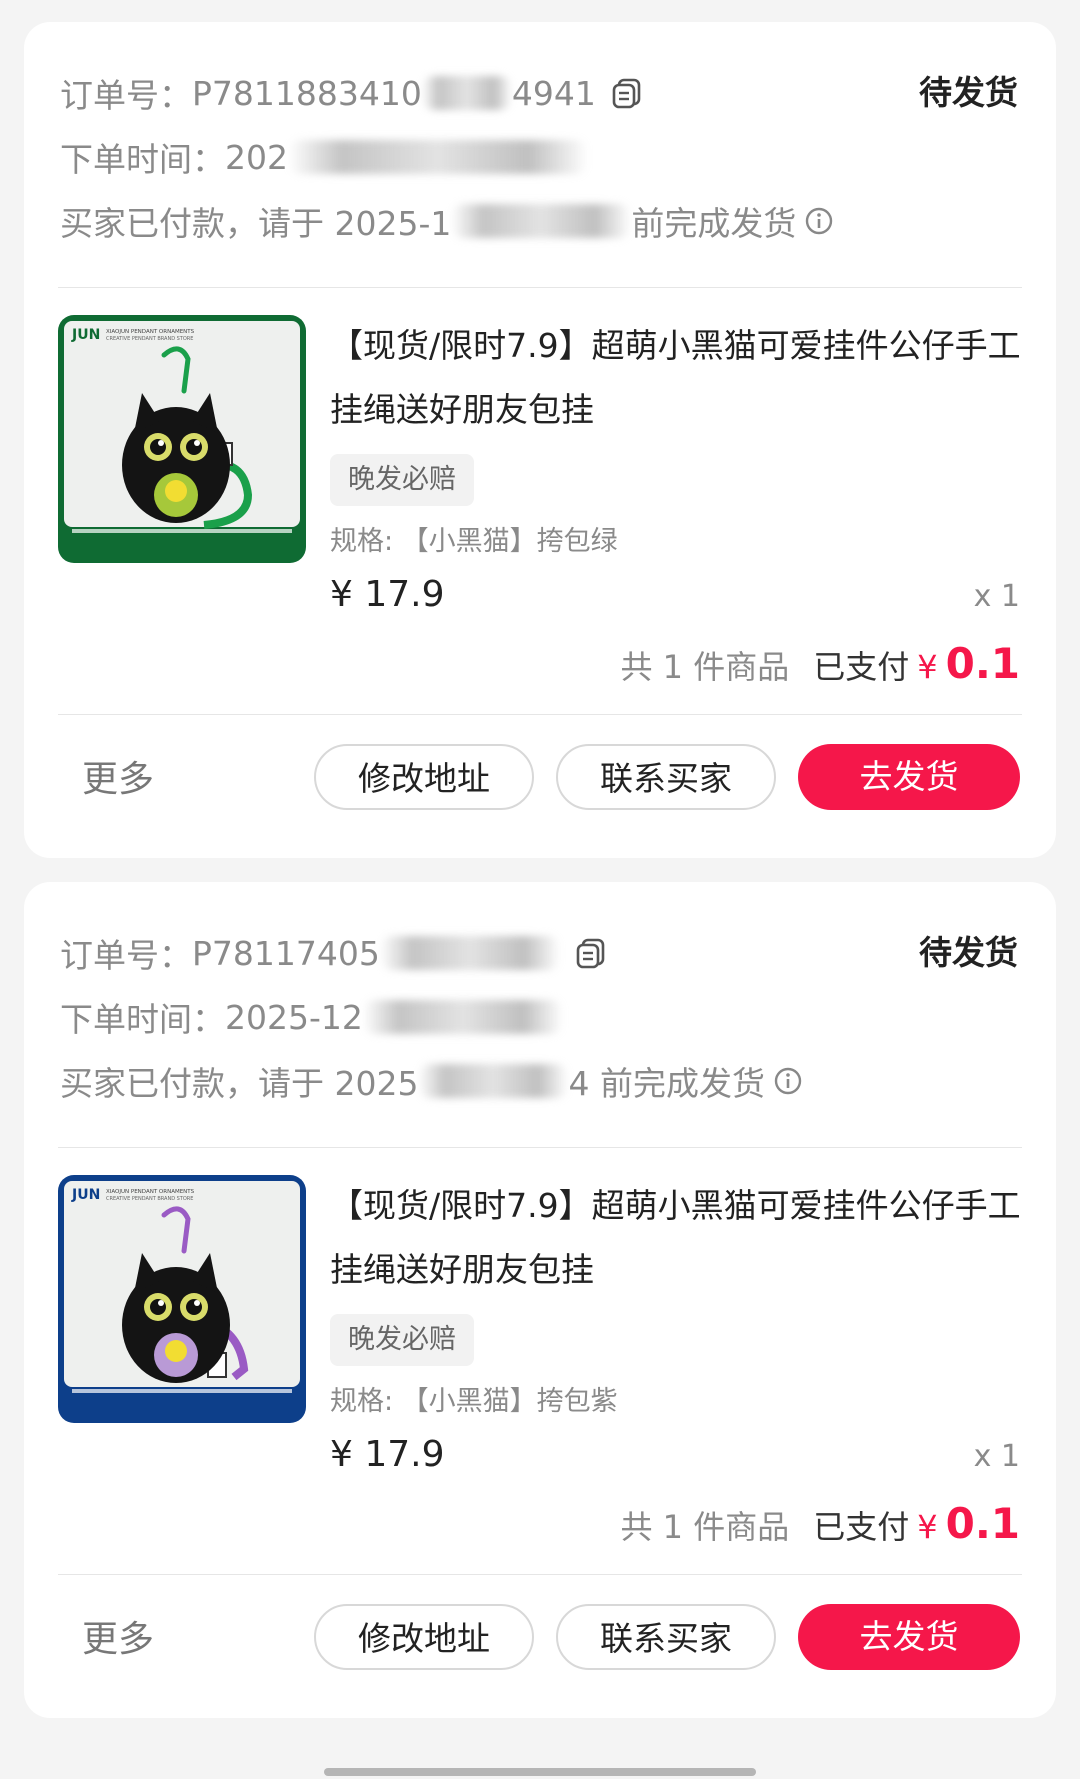  I want to click on product-spec: 规格: 【小黑猫】挎包紫, so click(474, 1401).